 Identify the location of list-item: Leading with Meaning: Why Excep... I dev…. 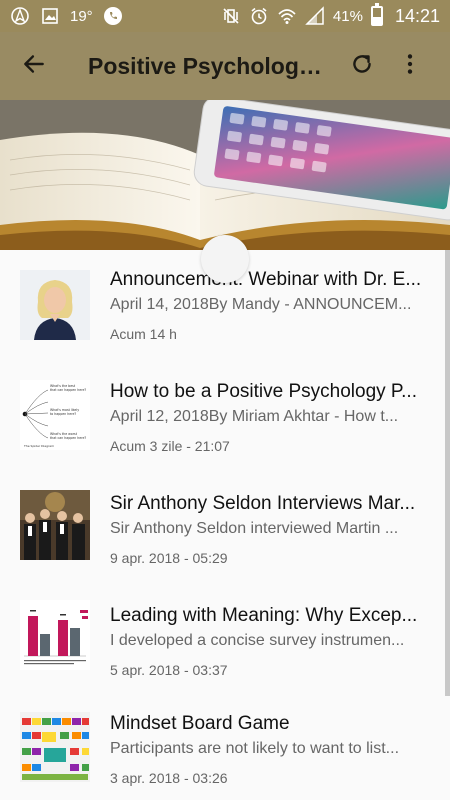
(225, 642).